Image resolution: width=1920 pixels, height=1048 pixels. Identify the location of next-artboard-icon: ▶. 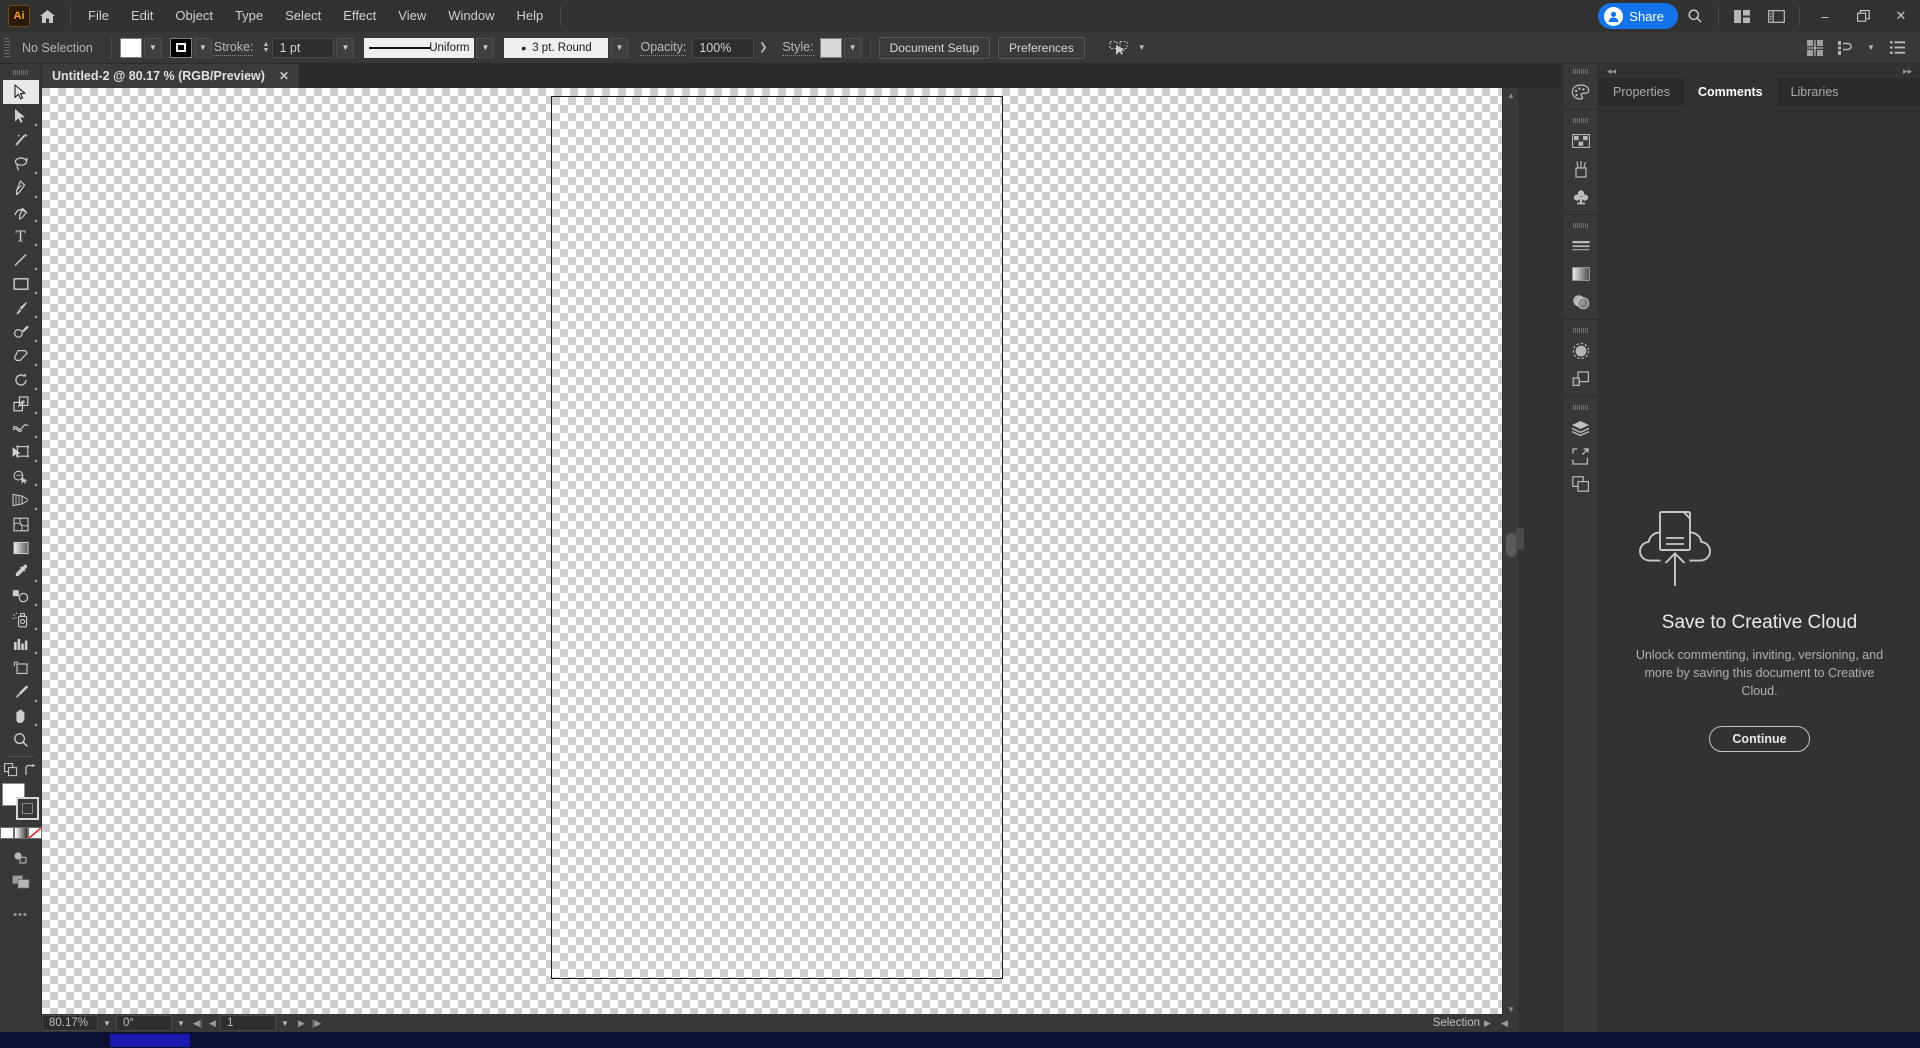
(301, 1023).